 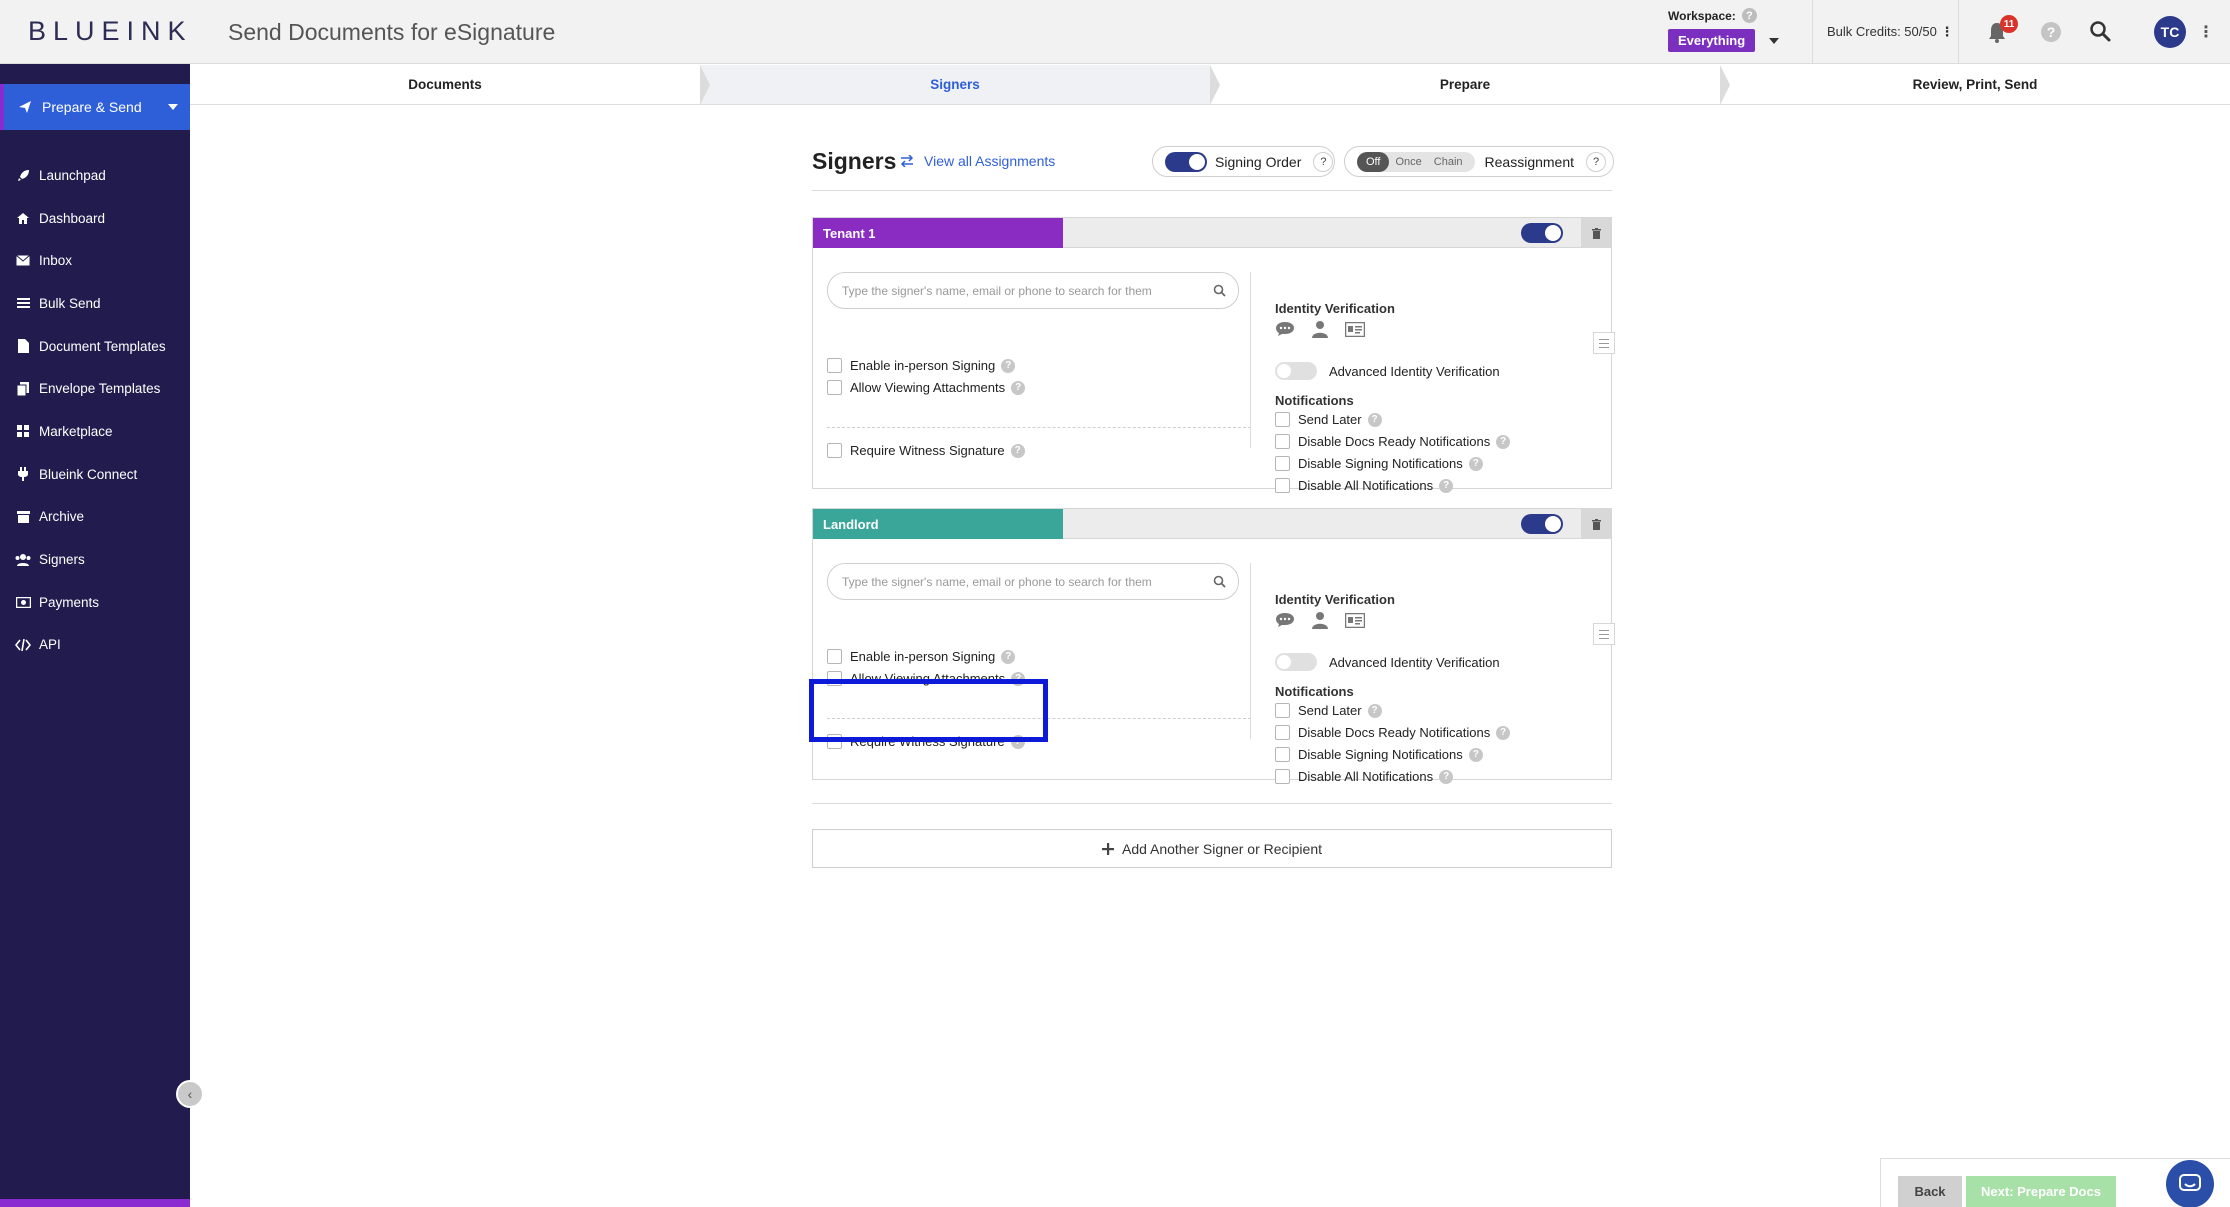 I want to click on sidebar-item-launchpad: Launchpad, so click(x=95, y=175).